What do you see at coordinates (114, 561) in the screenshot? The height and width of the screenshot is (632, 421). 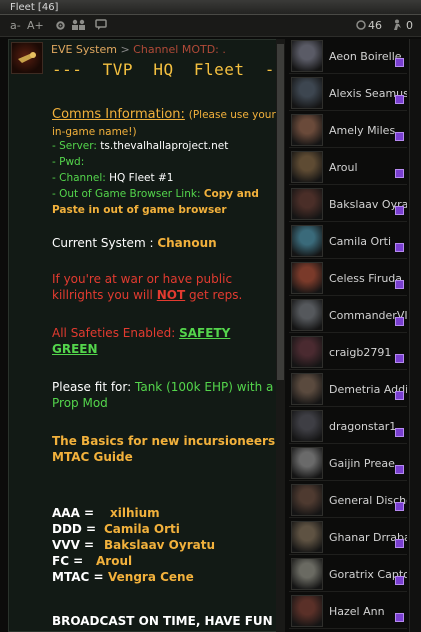 I see `role-pilot: Aroul` at bounding box center [114, 561].